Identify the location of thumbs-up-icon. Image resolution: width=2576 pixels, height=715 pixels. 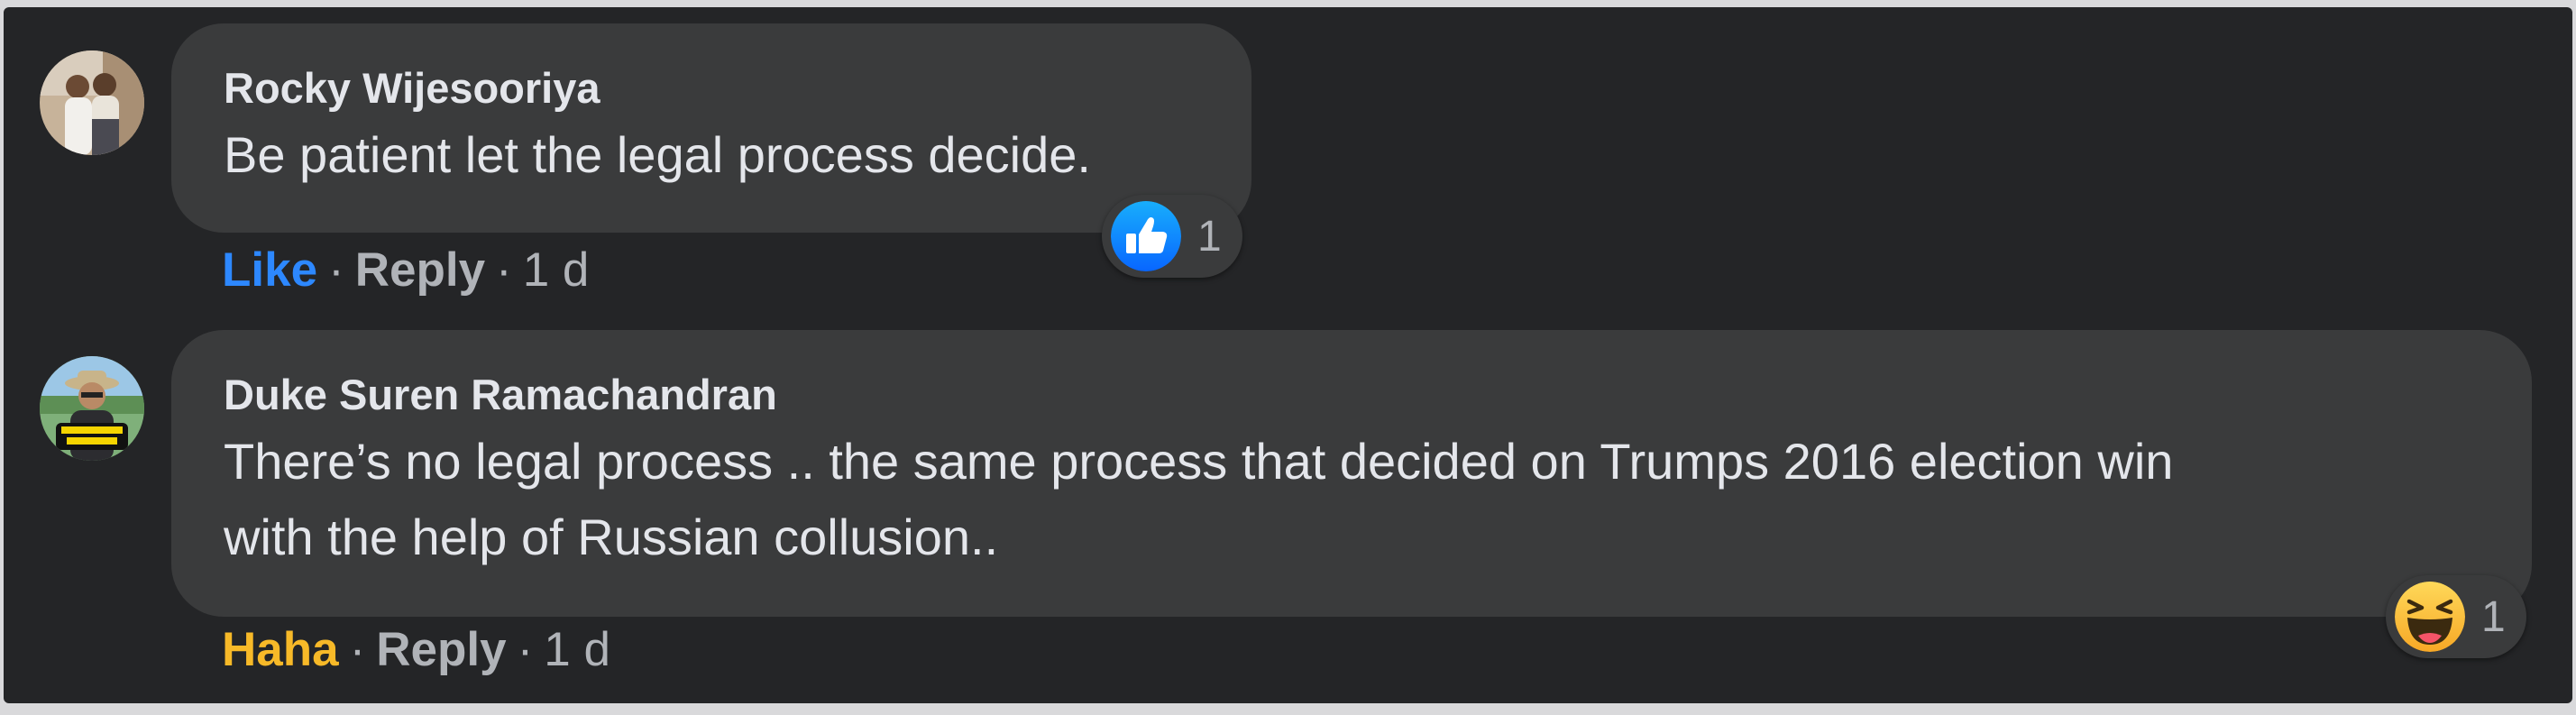
(1146, 236).